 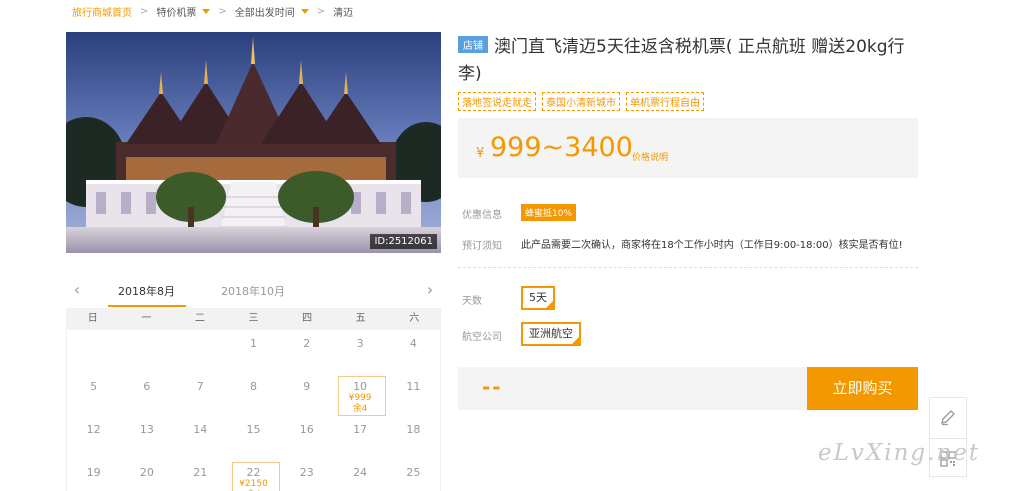 I want to click on day-number: 2, so click(x=307, y=343).